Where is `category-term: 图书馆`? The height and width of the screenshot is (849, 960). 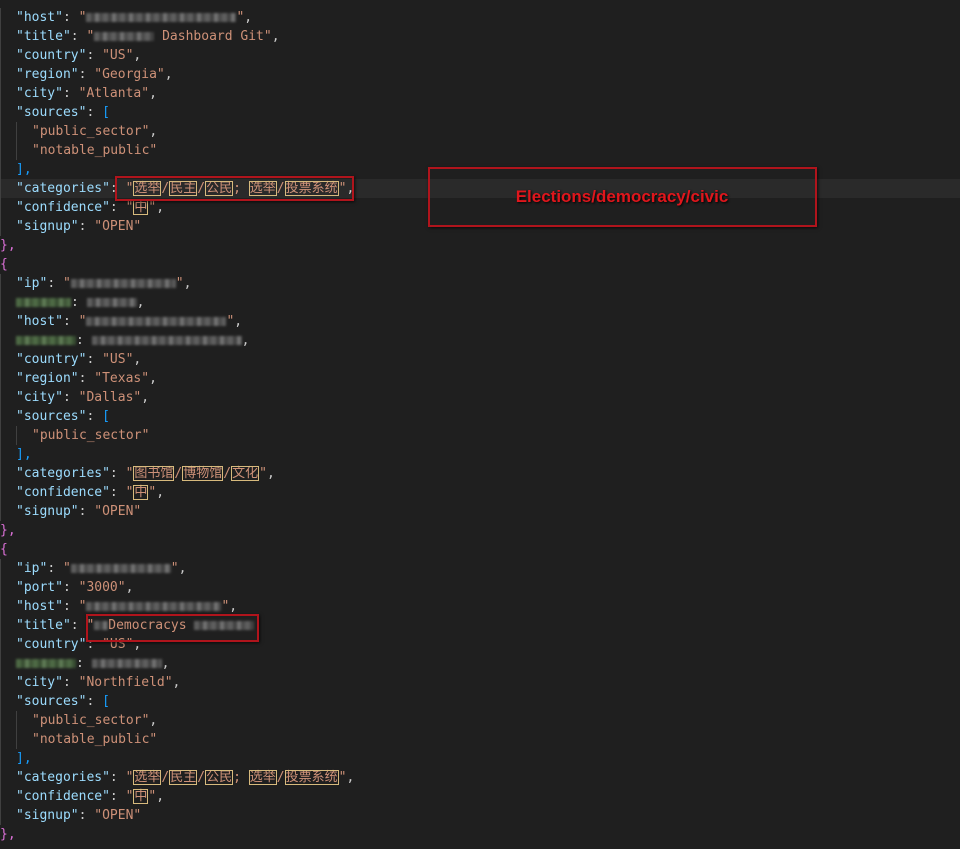
category-term: 图书馆 is located at coordinates (154, 473).